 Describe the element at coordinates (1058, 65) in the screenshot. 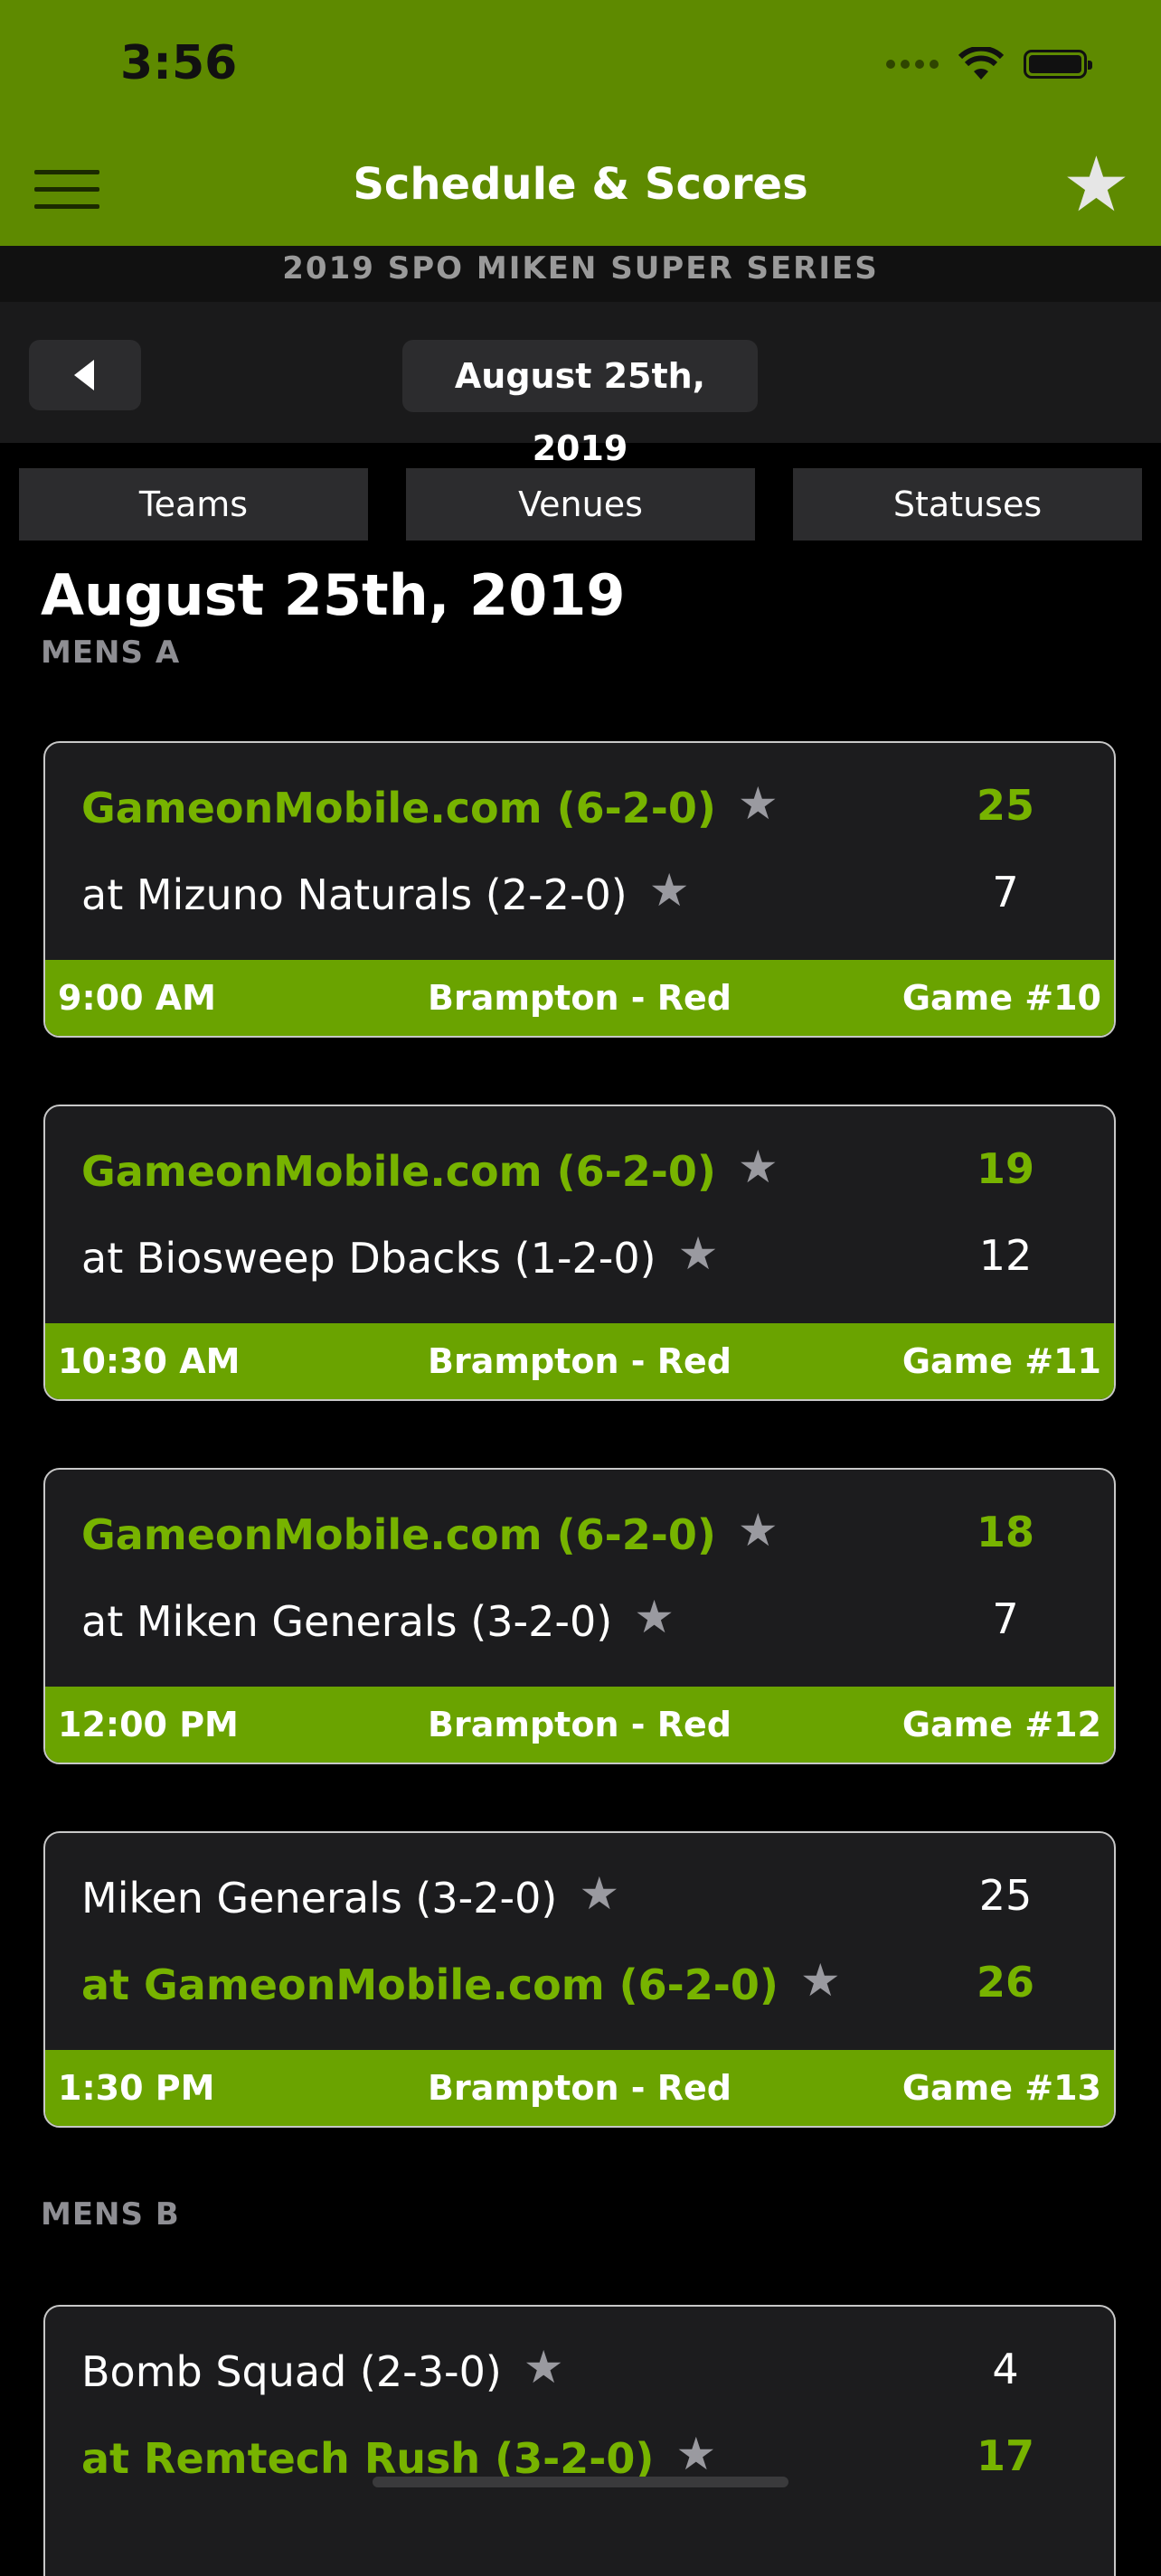

I see `battery-icon` at that location.